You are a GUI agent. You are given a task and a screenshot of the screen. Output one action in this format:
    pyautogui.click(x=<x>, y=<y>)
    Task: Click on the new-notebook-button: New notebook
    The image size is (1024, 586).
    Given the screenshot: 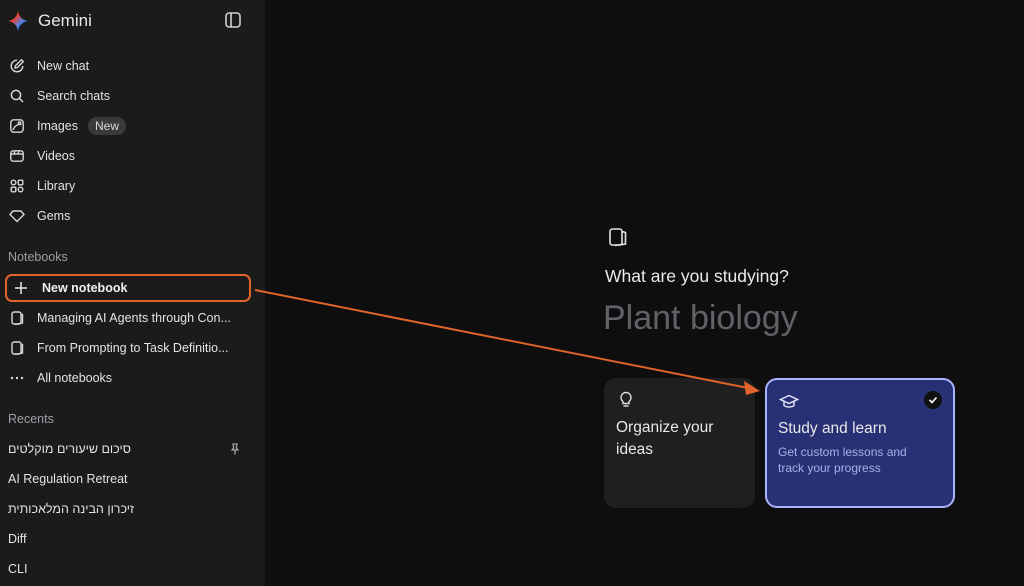 What is the action you would take?
    pyautogui.click(x=128, y=288)
    